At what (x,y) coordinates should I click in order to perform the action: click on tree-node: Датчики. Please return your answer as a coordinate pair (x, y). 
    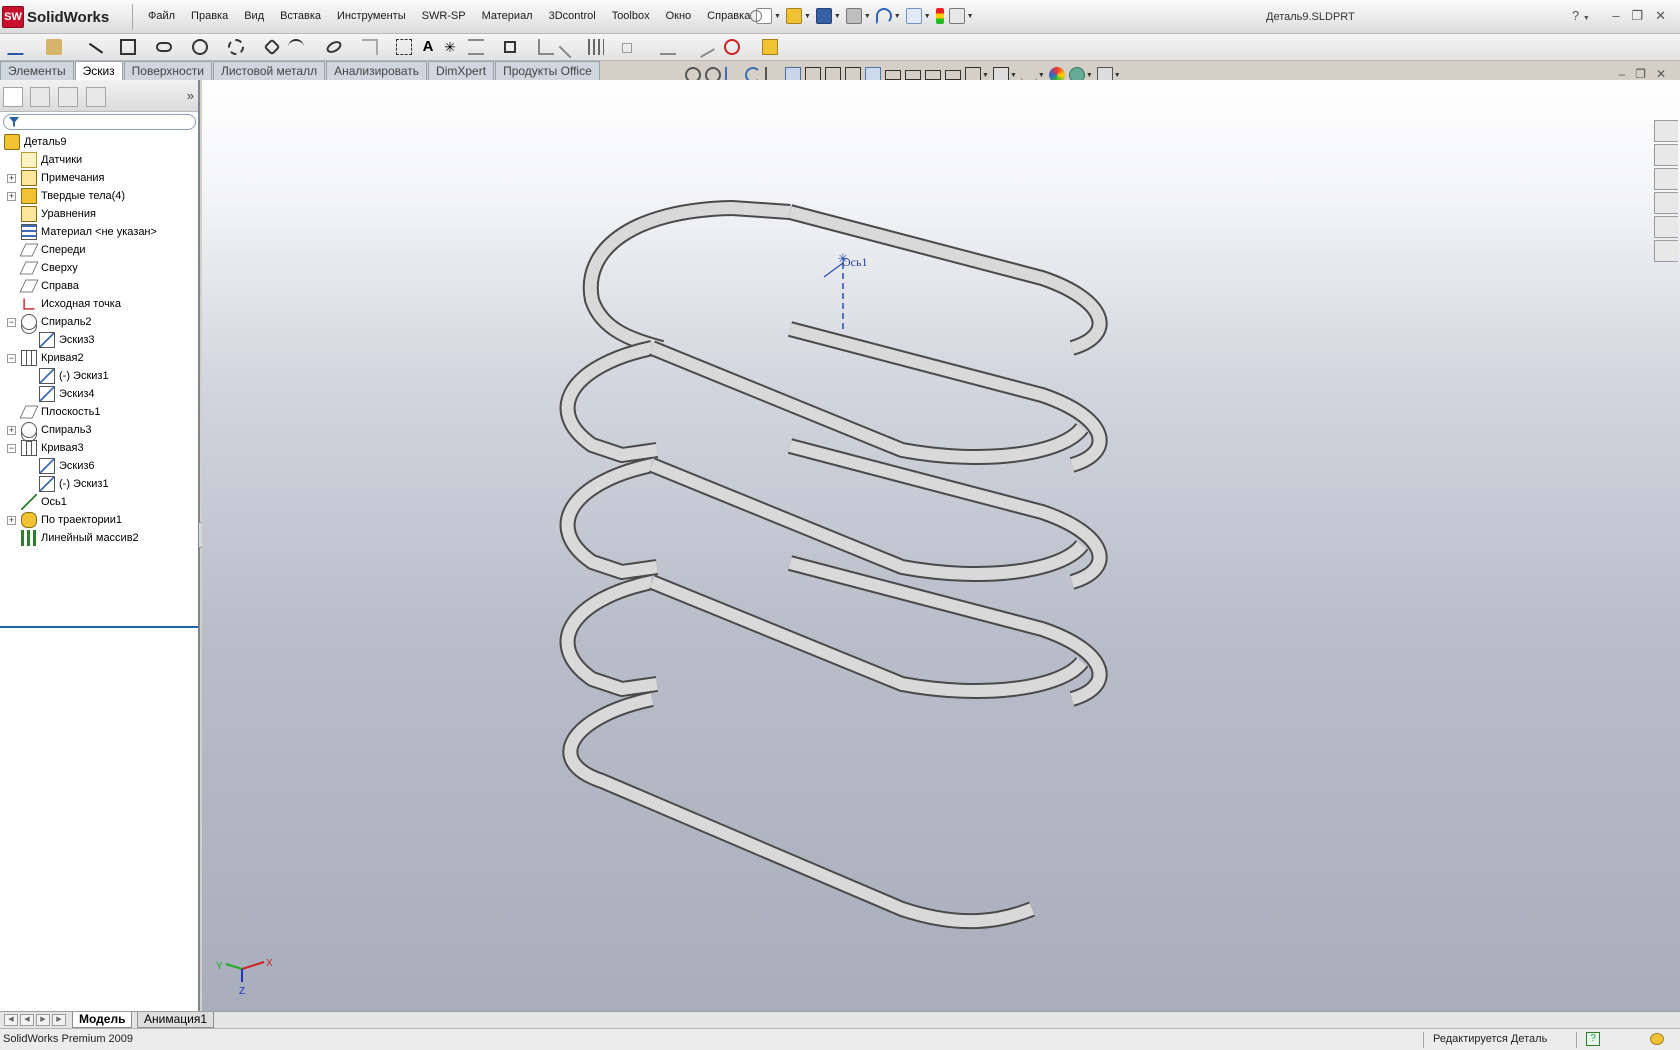
    Looking at the image, I should click on (99, 160).